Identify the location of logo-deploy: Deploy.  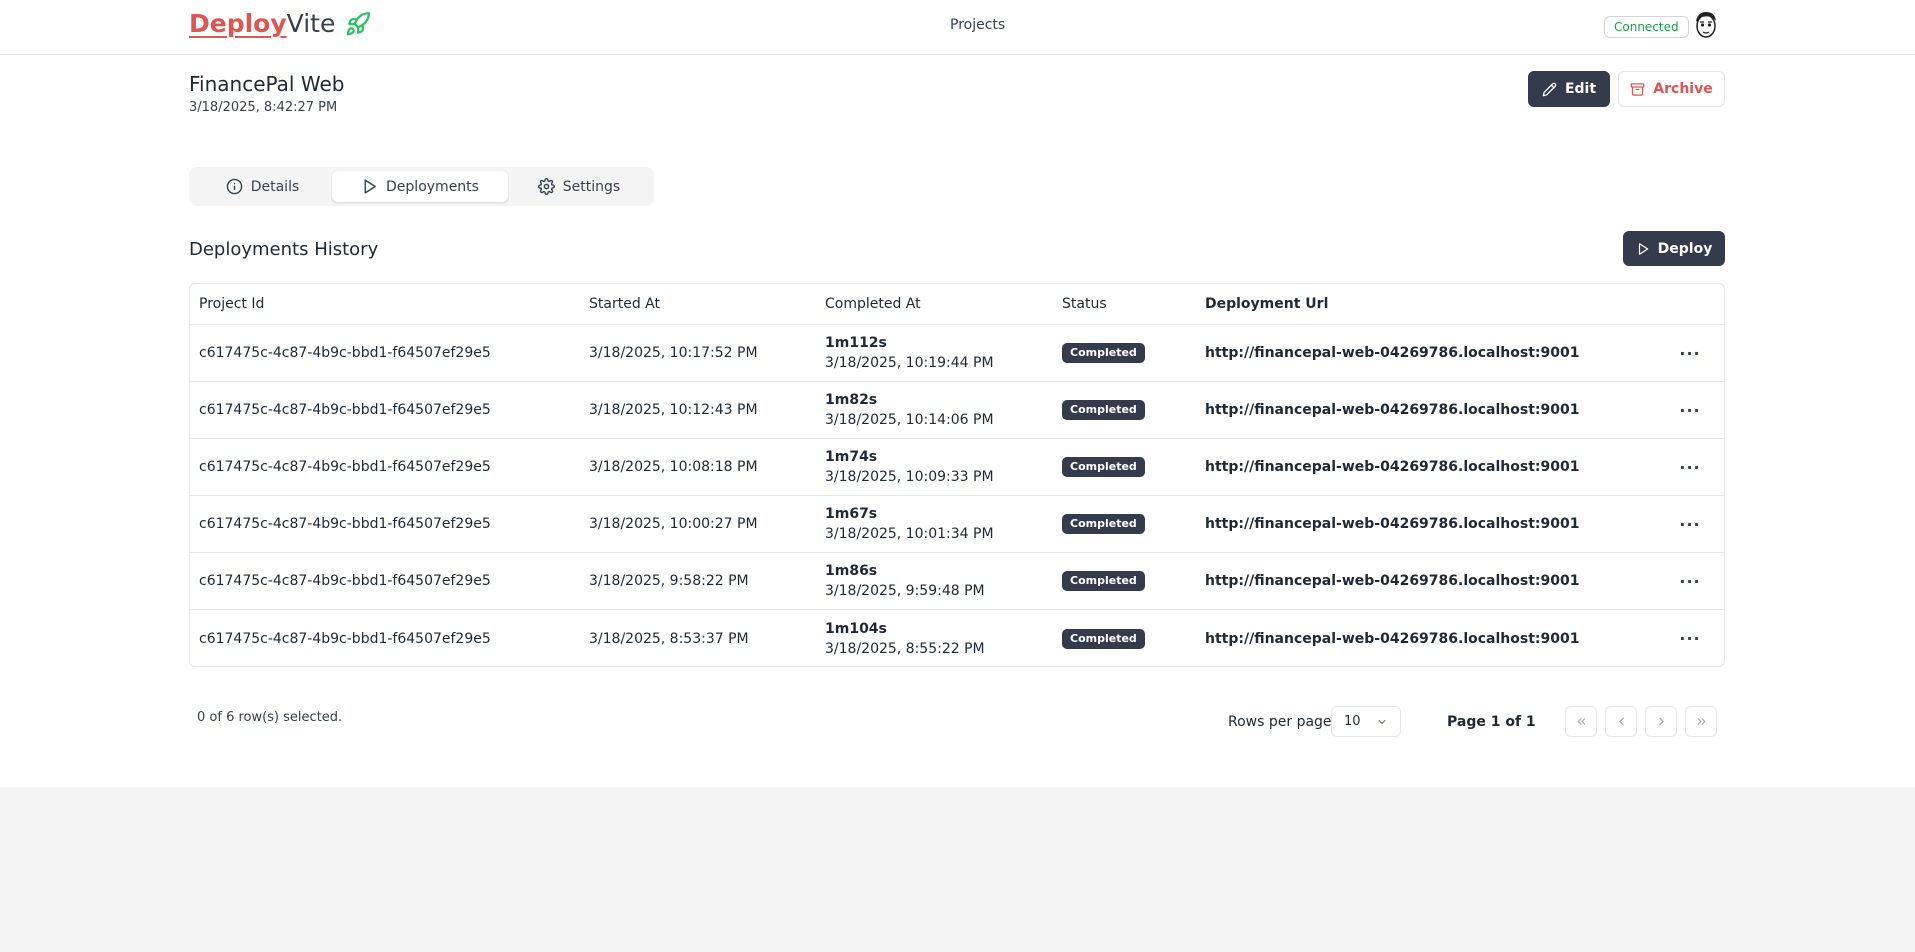
(238, 23).